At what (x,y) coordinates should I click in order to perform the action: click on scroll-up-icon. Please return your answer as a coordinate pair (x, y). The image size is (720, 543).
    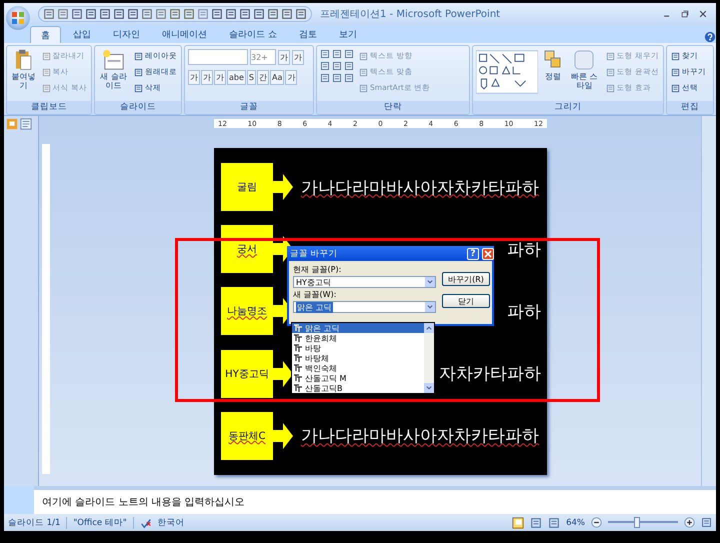
    Looking at the image, I should click on (429, 328).